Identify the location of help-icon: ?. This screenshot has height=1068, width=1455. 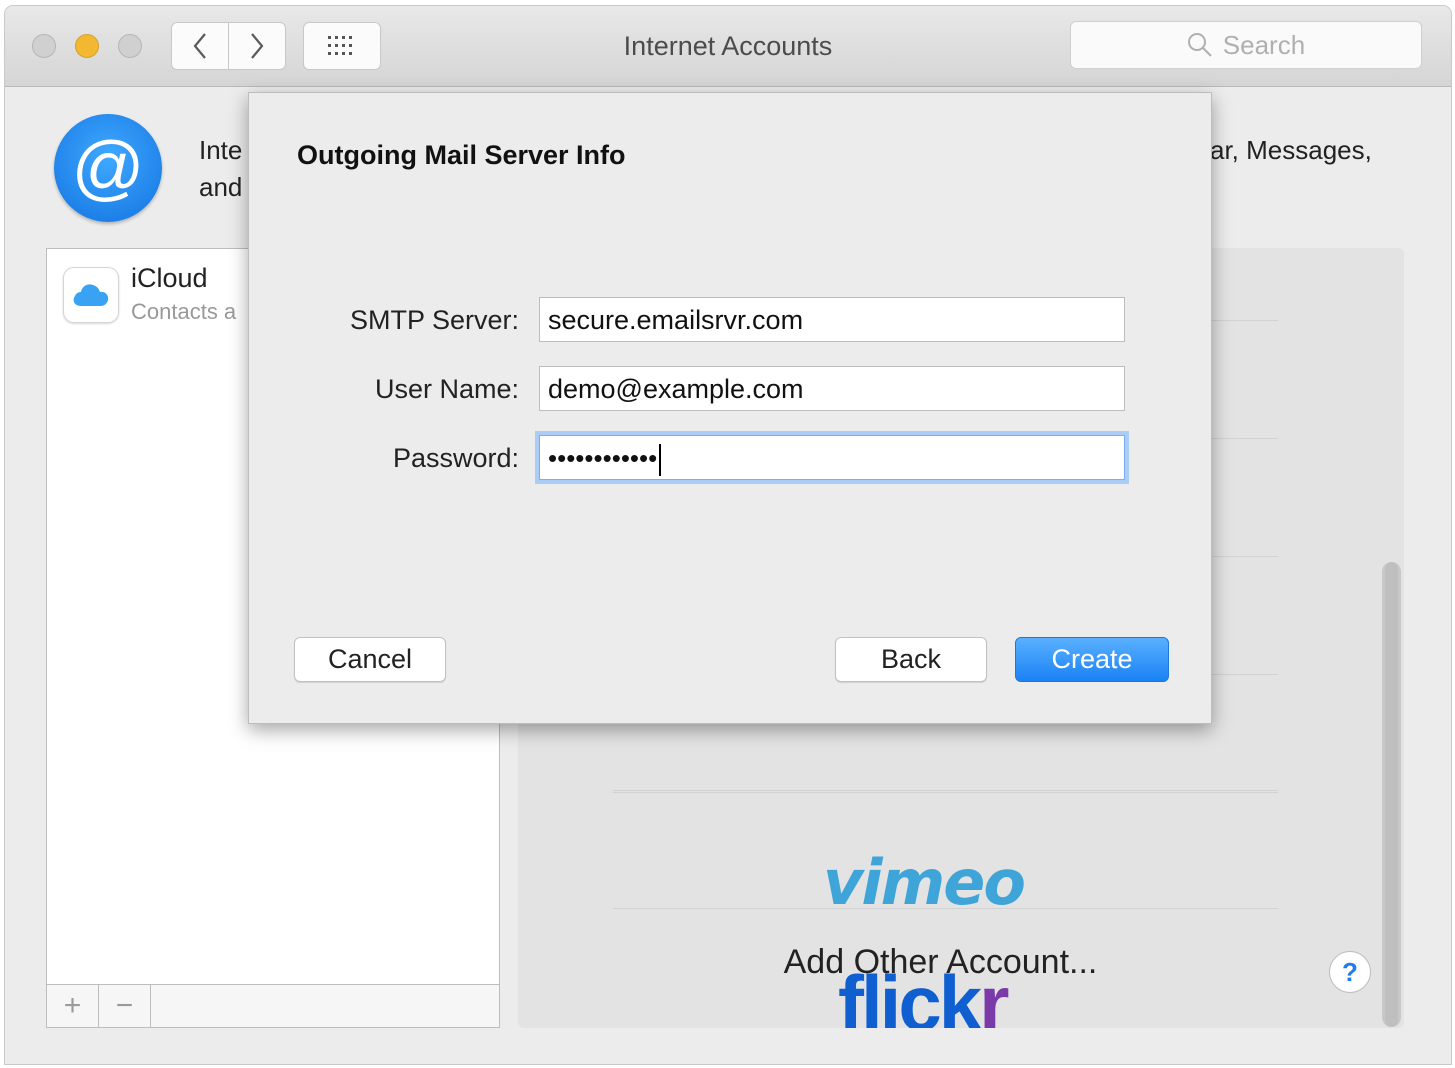
(1350, 972).